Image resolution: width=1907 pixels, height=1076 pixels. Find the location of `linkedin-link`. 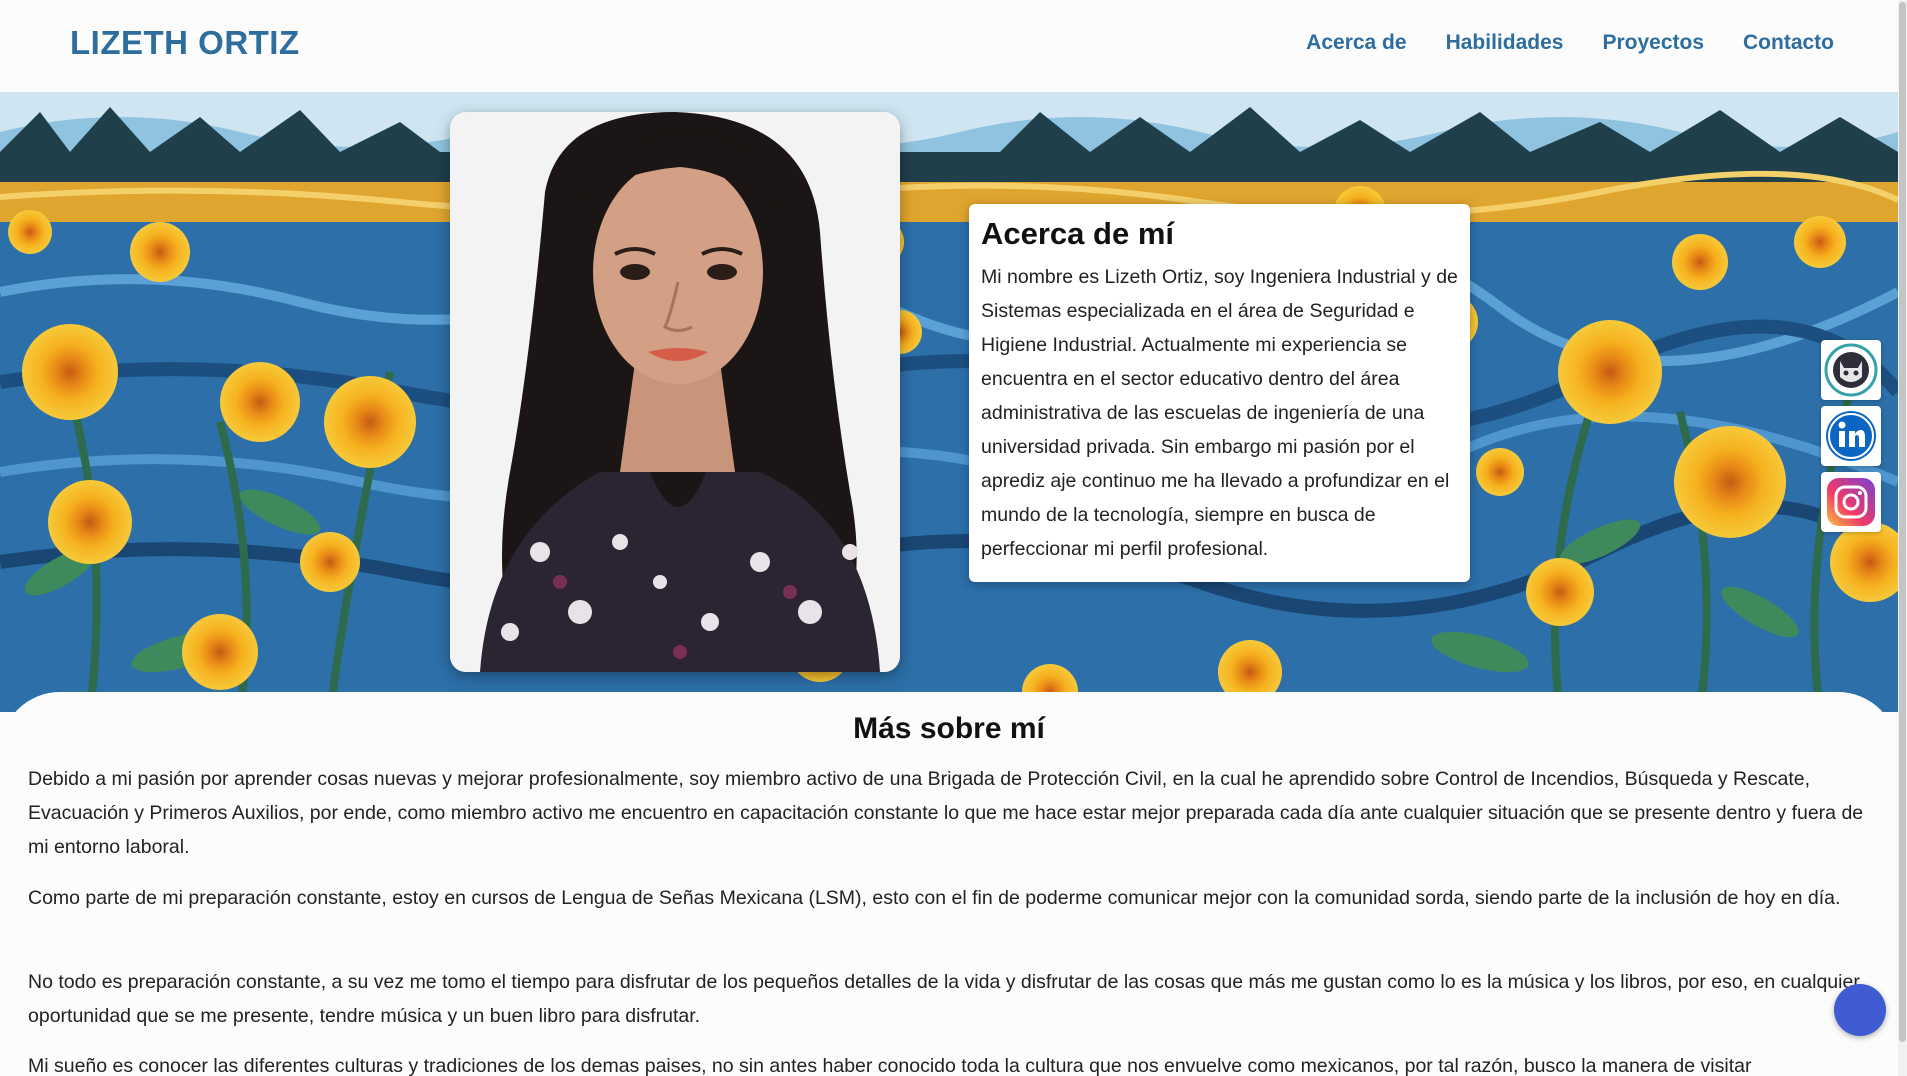

linkedin-link is located at coordinates (1851, 436).